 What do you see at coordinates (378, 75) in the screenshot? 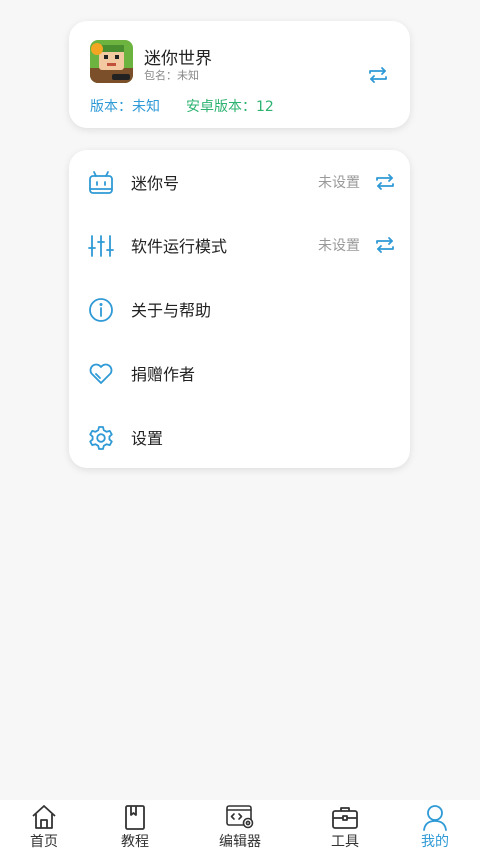
I see `switch-app-icon` at bounding box center [378, 75].